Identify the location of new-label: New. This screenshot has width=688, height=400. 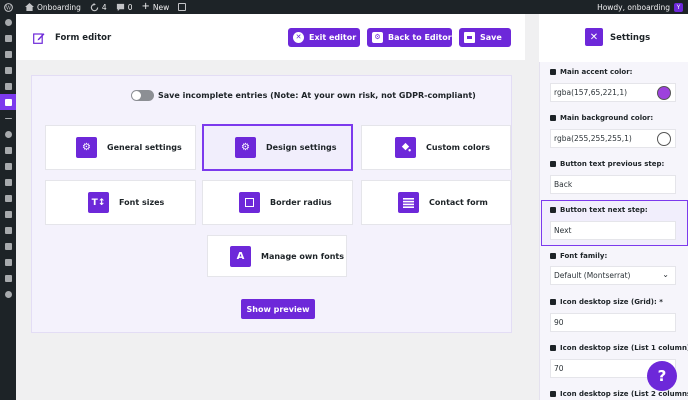
(161, 7).